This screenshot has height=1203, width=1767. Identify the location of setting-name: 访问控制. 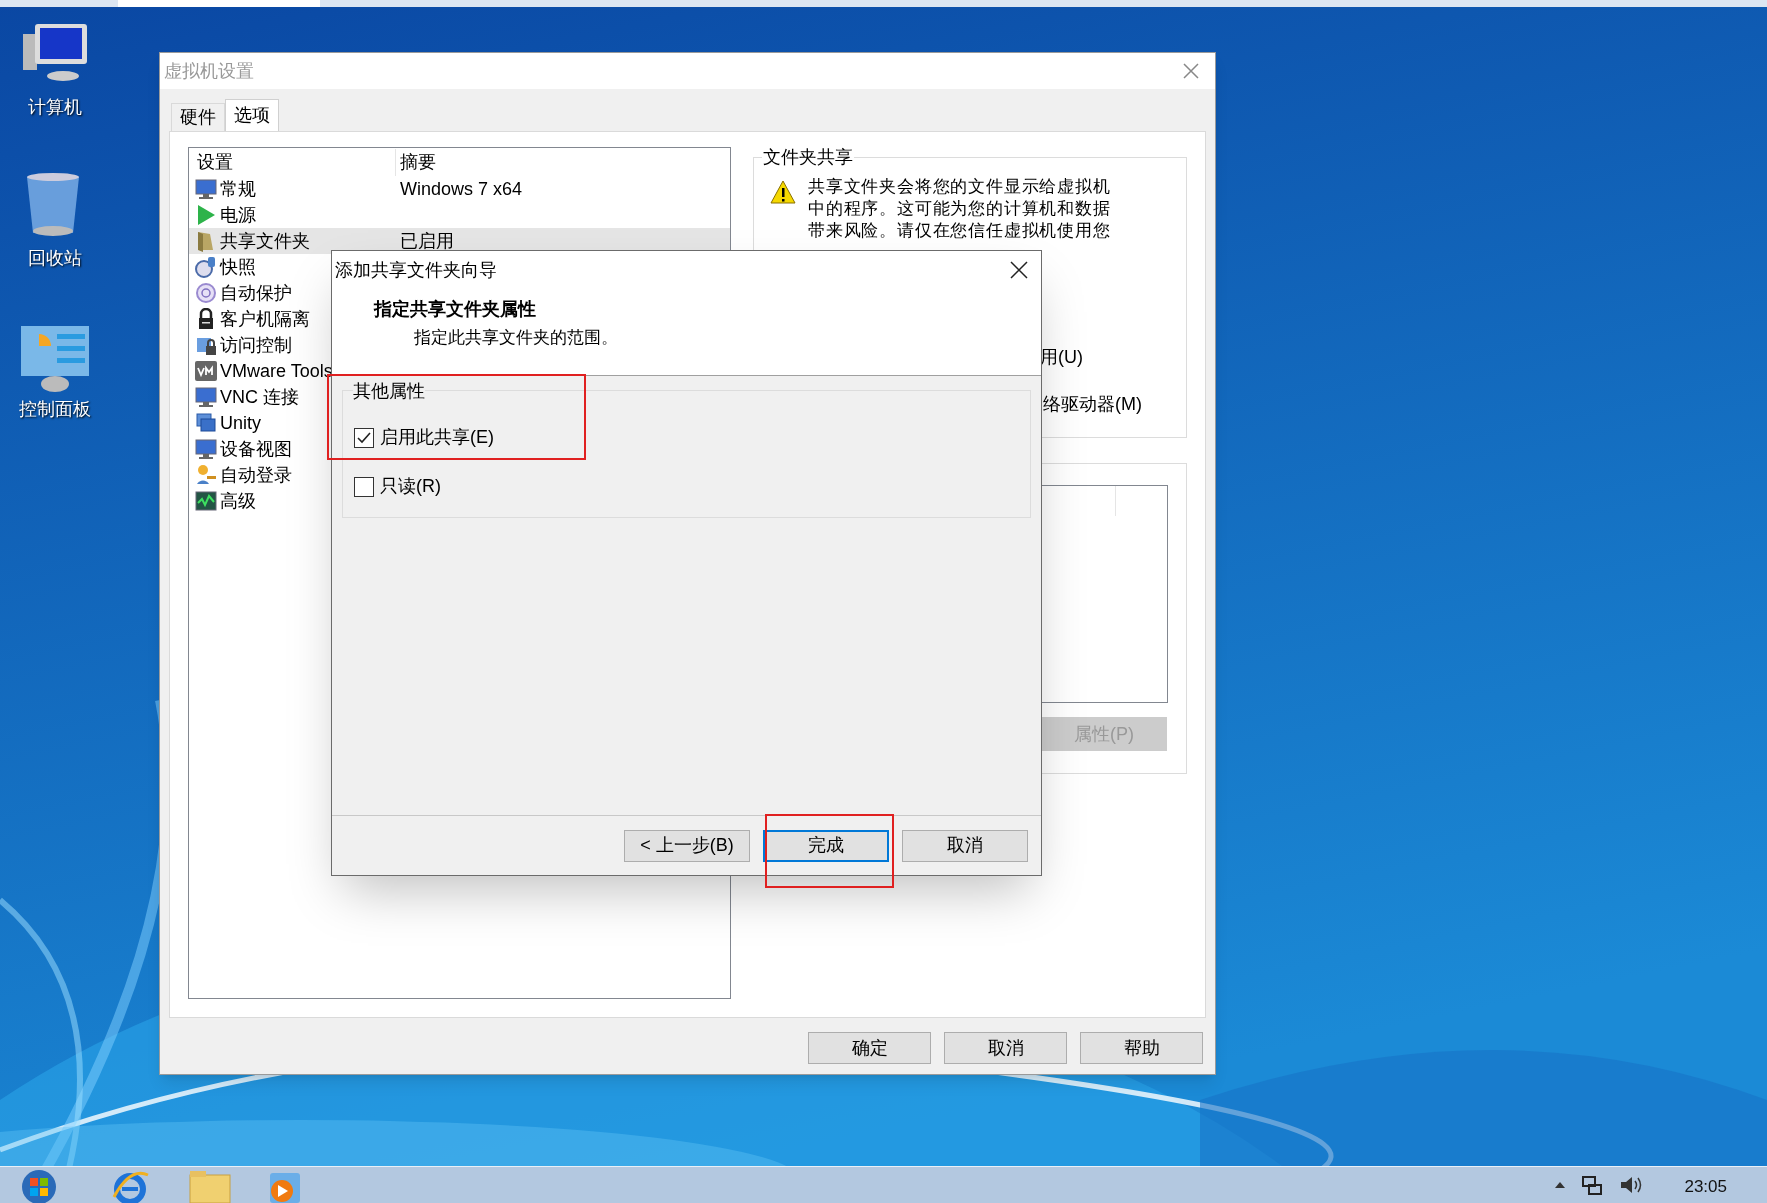
(256, 345).